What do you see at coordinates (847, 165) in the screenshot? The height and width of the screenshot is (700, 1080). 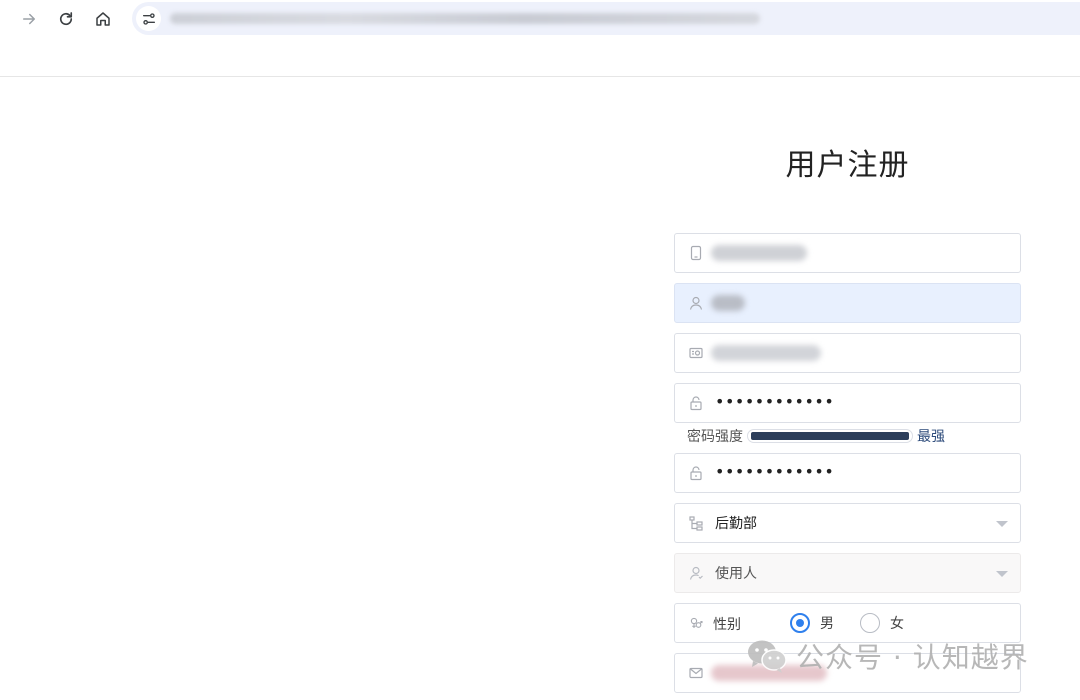 I see `page-title: 用户注册` at bounding box center [847, 165].